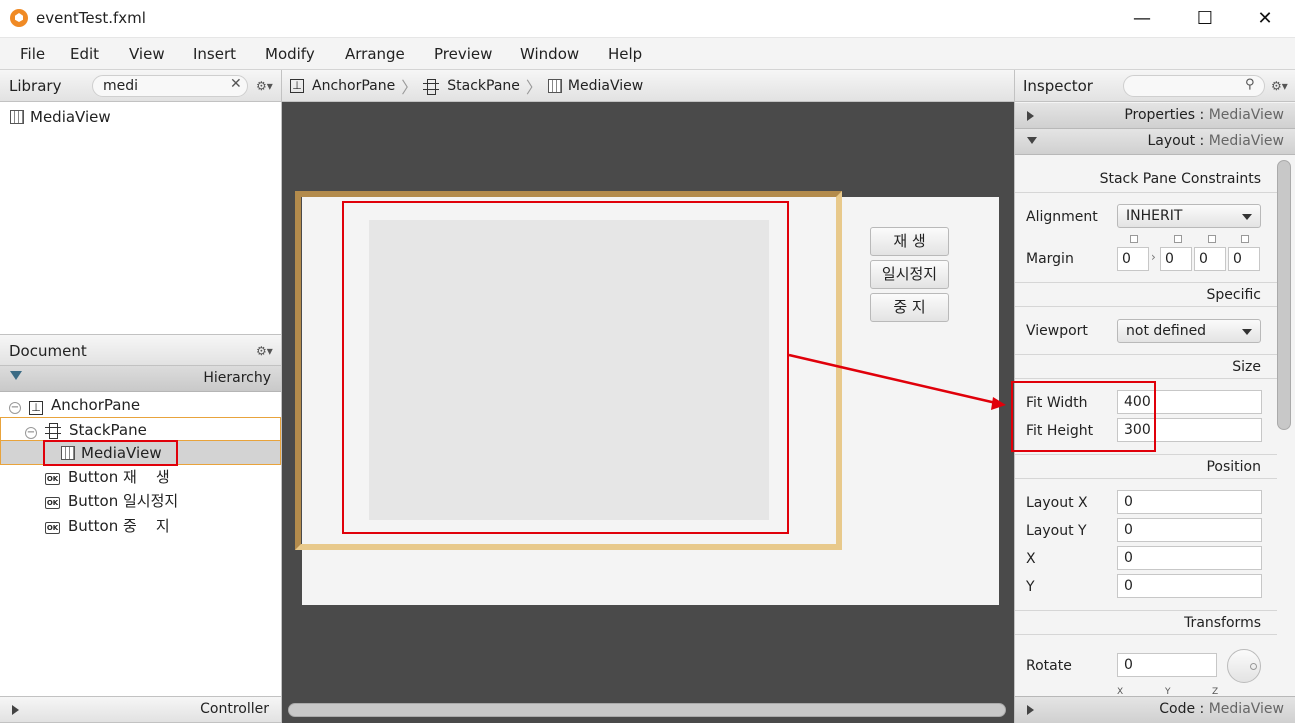 This screenshot has width=1295, height=723. I want to click on viewport-select: not defined, so click(1189, 331).